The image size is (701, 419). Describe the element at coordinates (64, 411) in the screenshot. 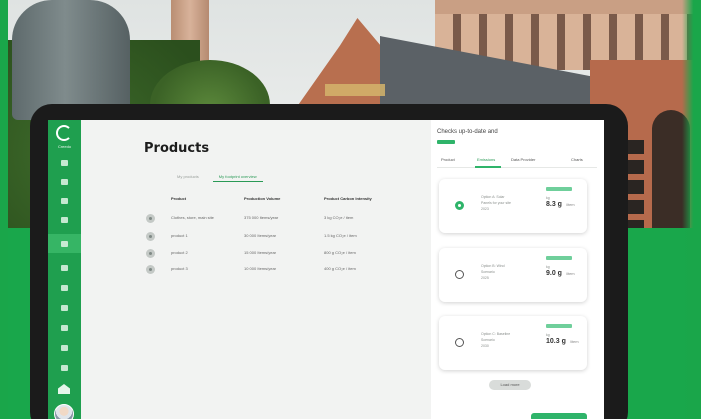

I see `avatar` at that location.